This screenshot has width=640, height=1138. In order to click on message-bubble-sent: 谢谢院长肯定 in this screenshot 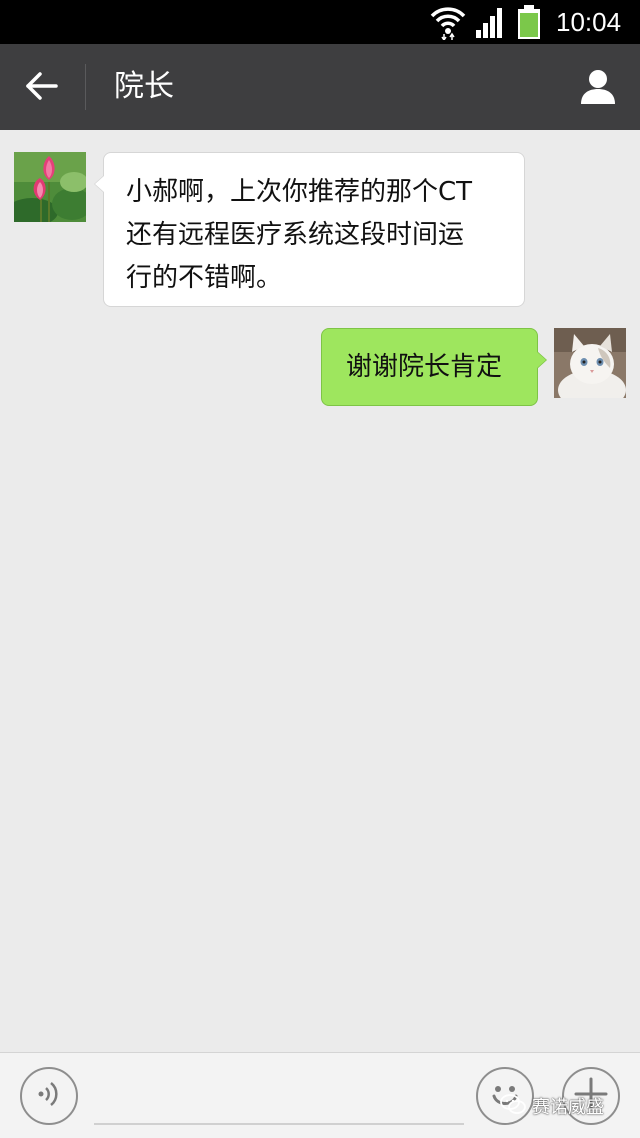, I will do `click(434, 367)`.